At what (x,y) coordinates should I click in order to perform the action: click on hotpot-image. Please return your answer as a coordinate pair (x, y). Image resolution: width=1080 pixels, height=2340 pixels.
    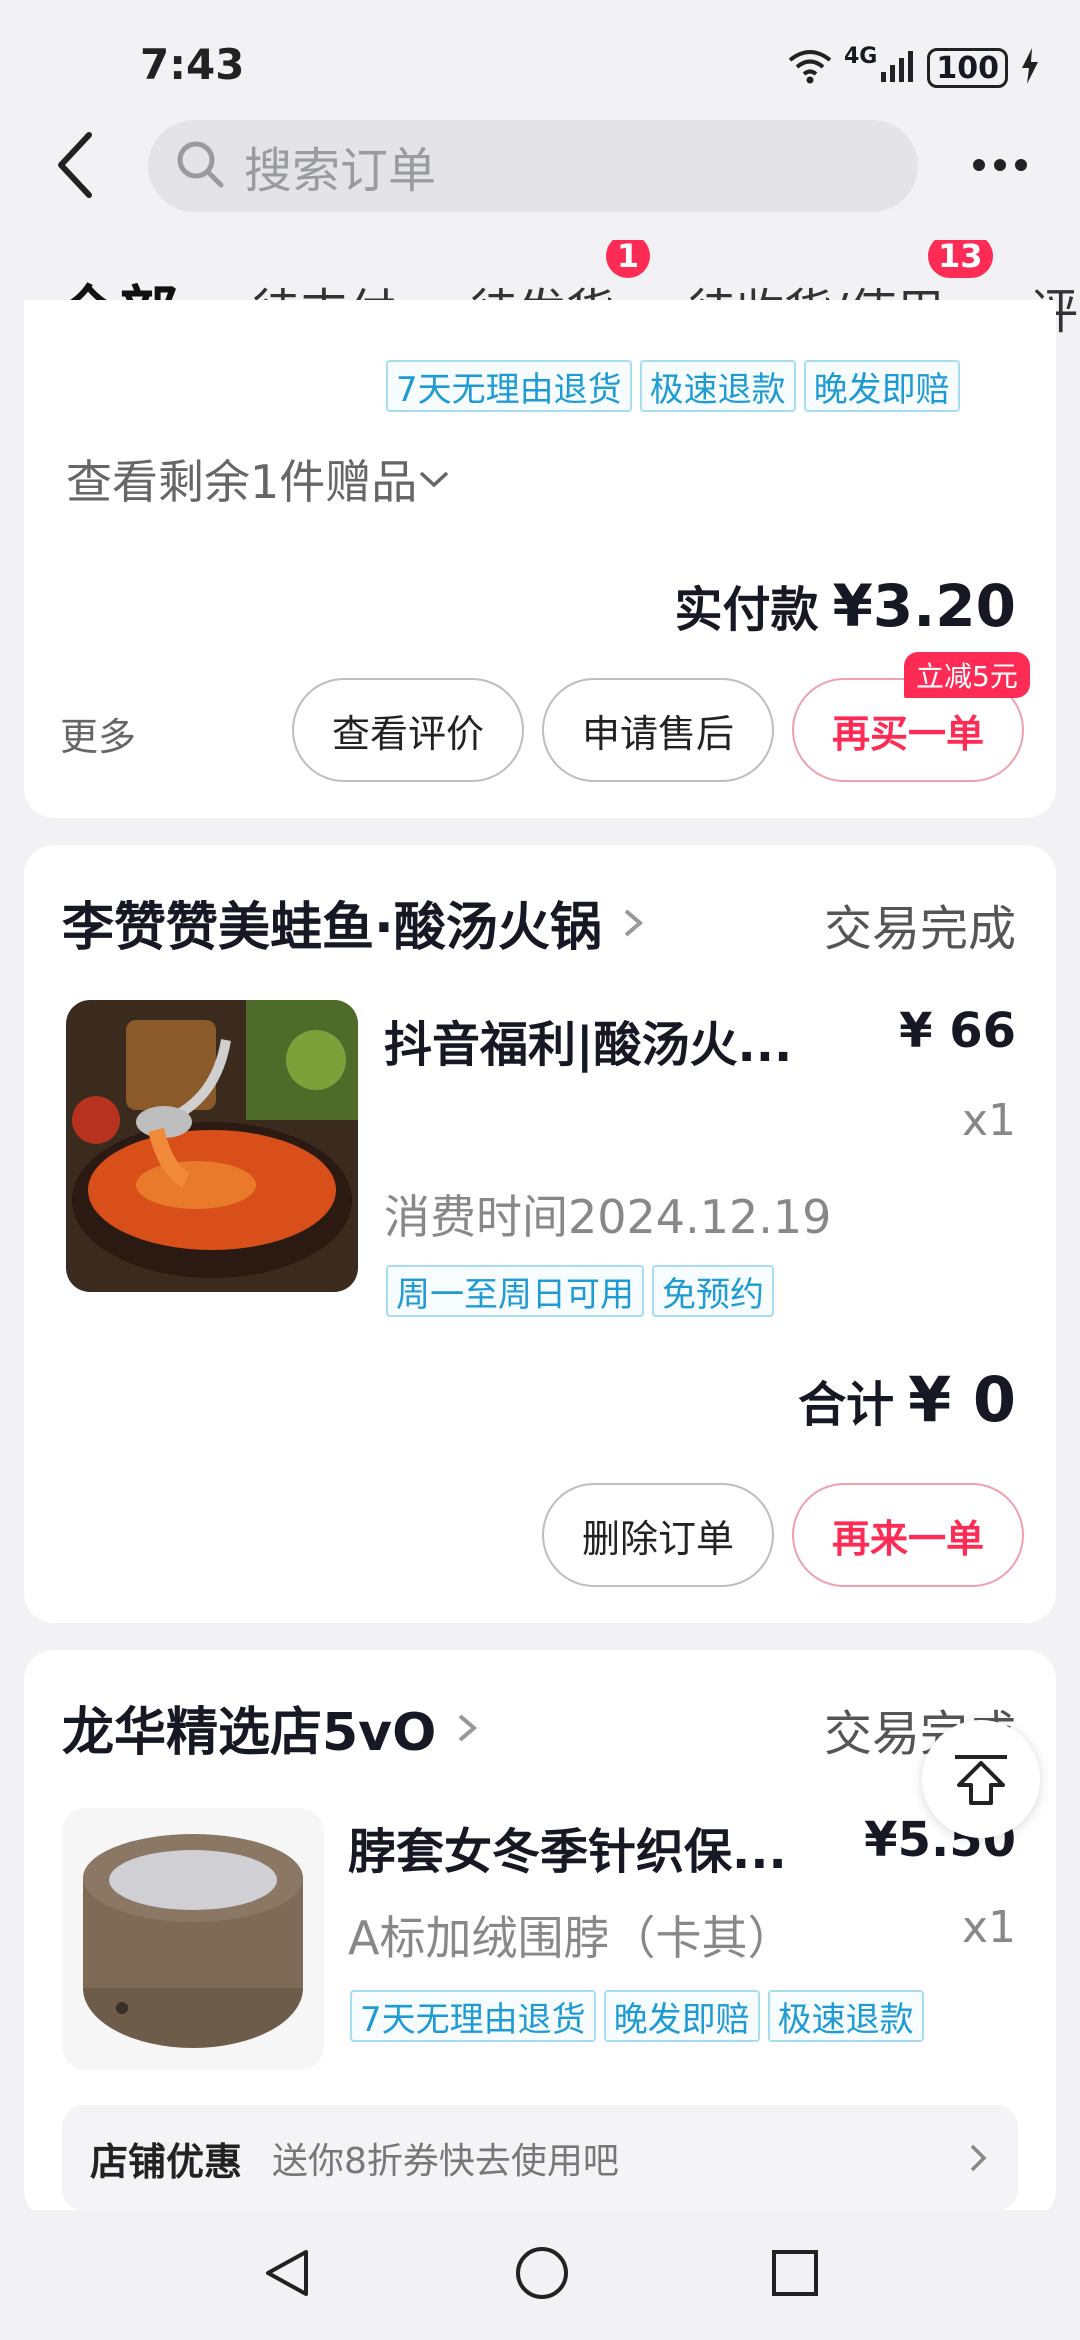
    Looking at the image, I should click on (212, 1146).